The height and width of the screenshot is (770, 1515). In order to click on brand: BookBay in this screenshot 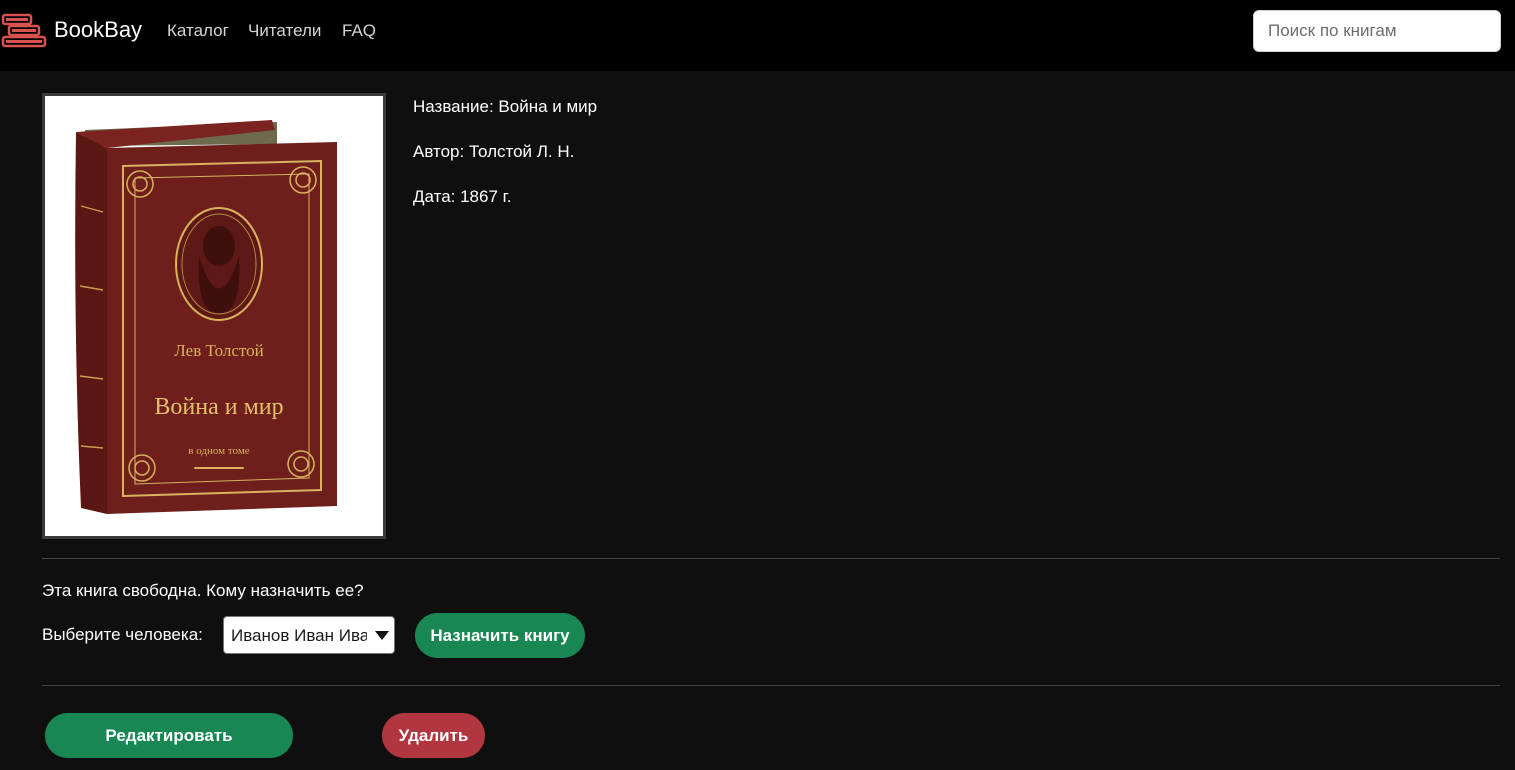, I will do `click(71, 30)`.